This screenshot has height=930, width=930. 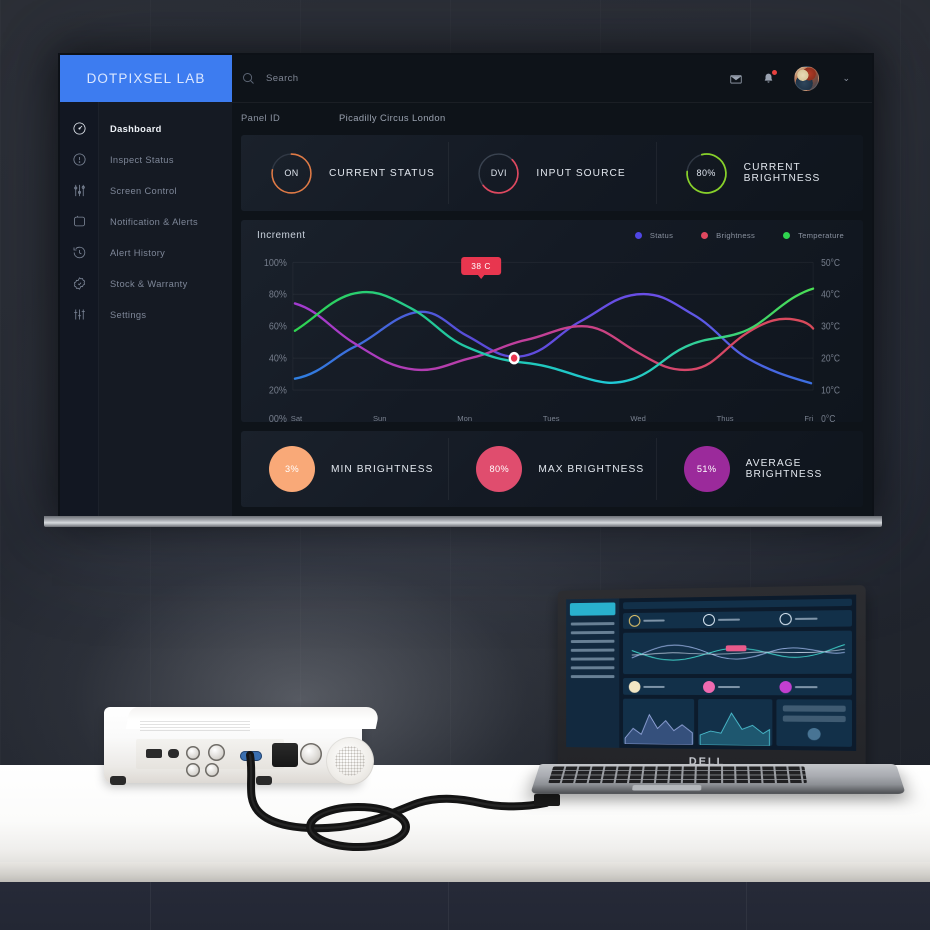 I want to click on min-brightness-card: 3% MIN BRIGHTNESS, so click(x=344, y=469).